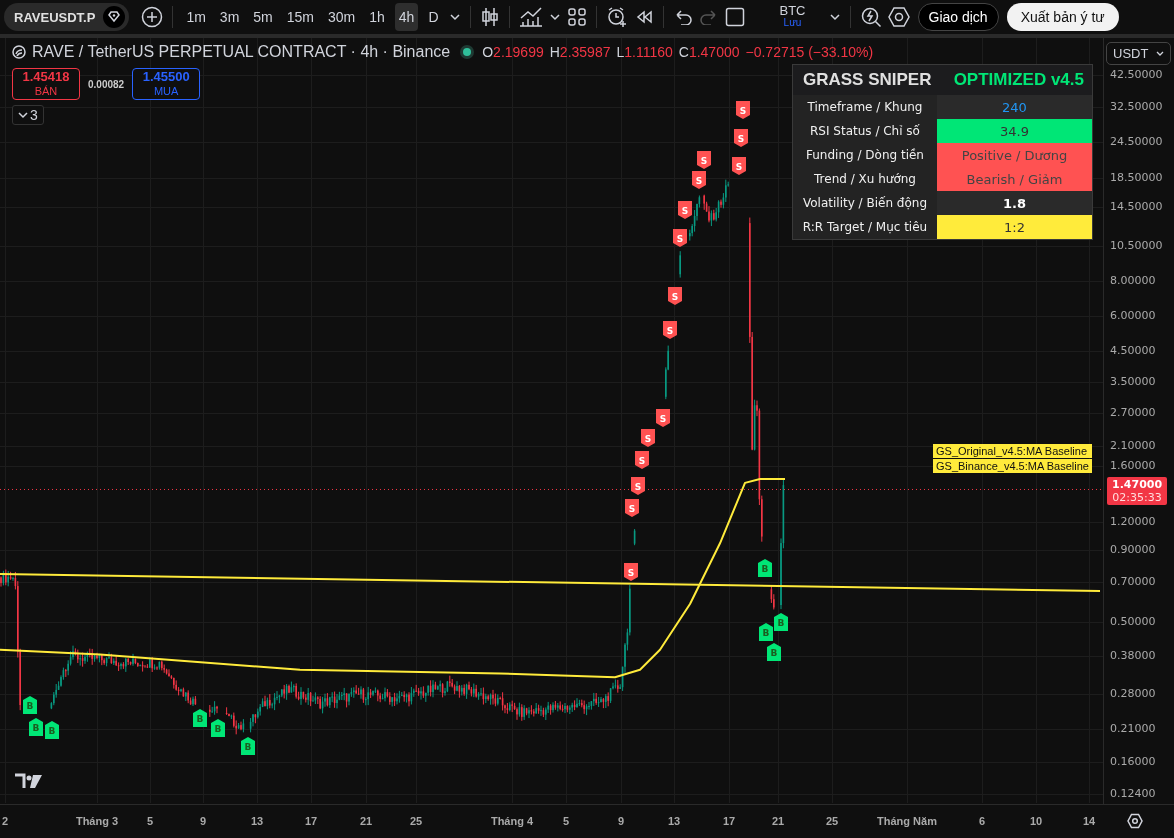  I want to click on compare-symbol: BTC Lưu, so click(792, 17).